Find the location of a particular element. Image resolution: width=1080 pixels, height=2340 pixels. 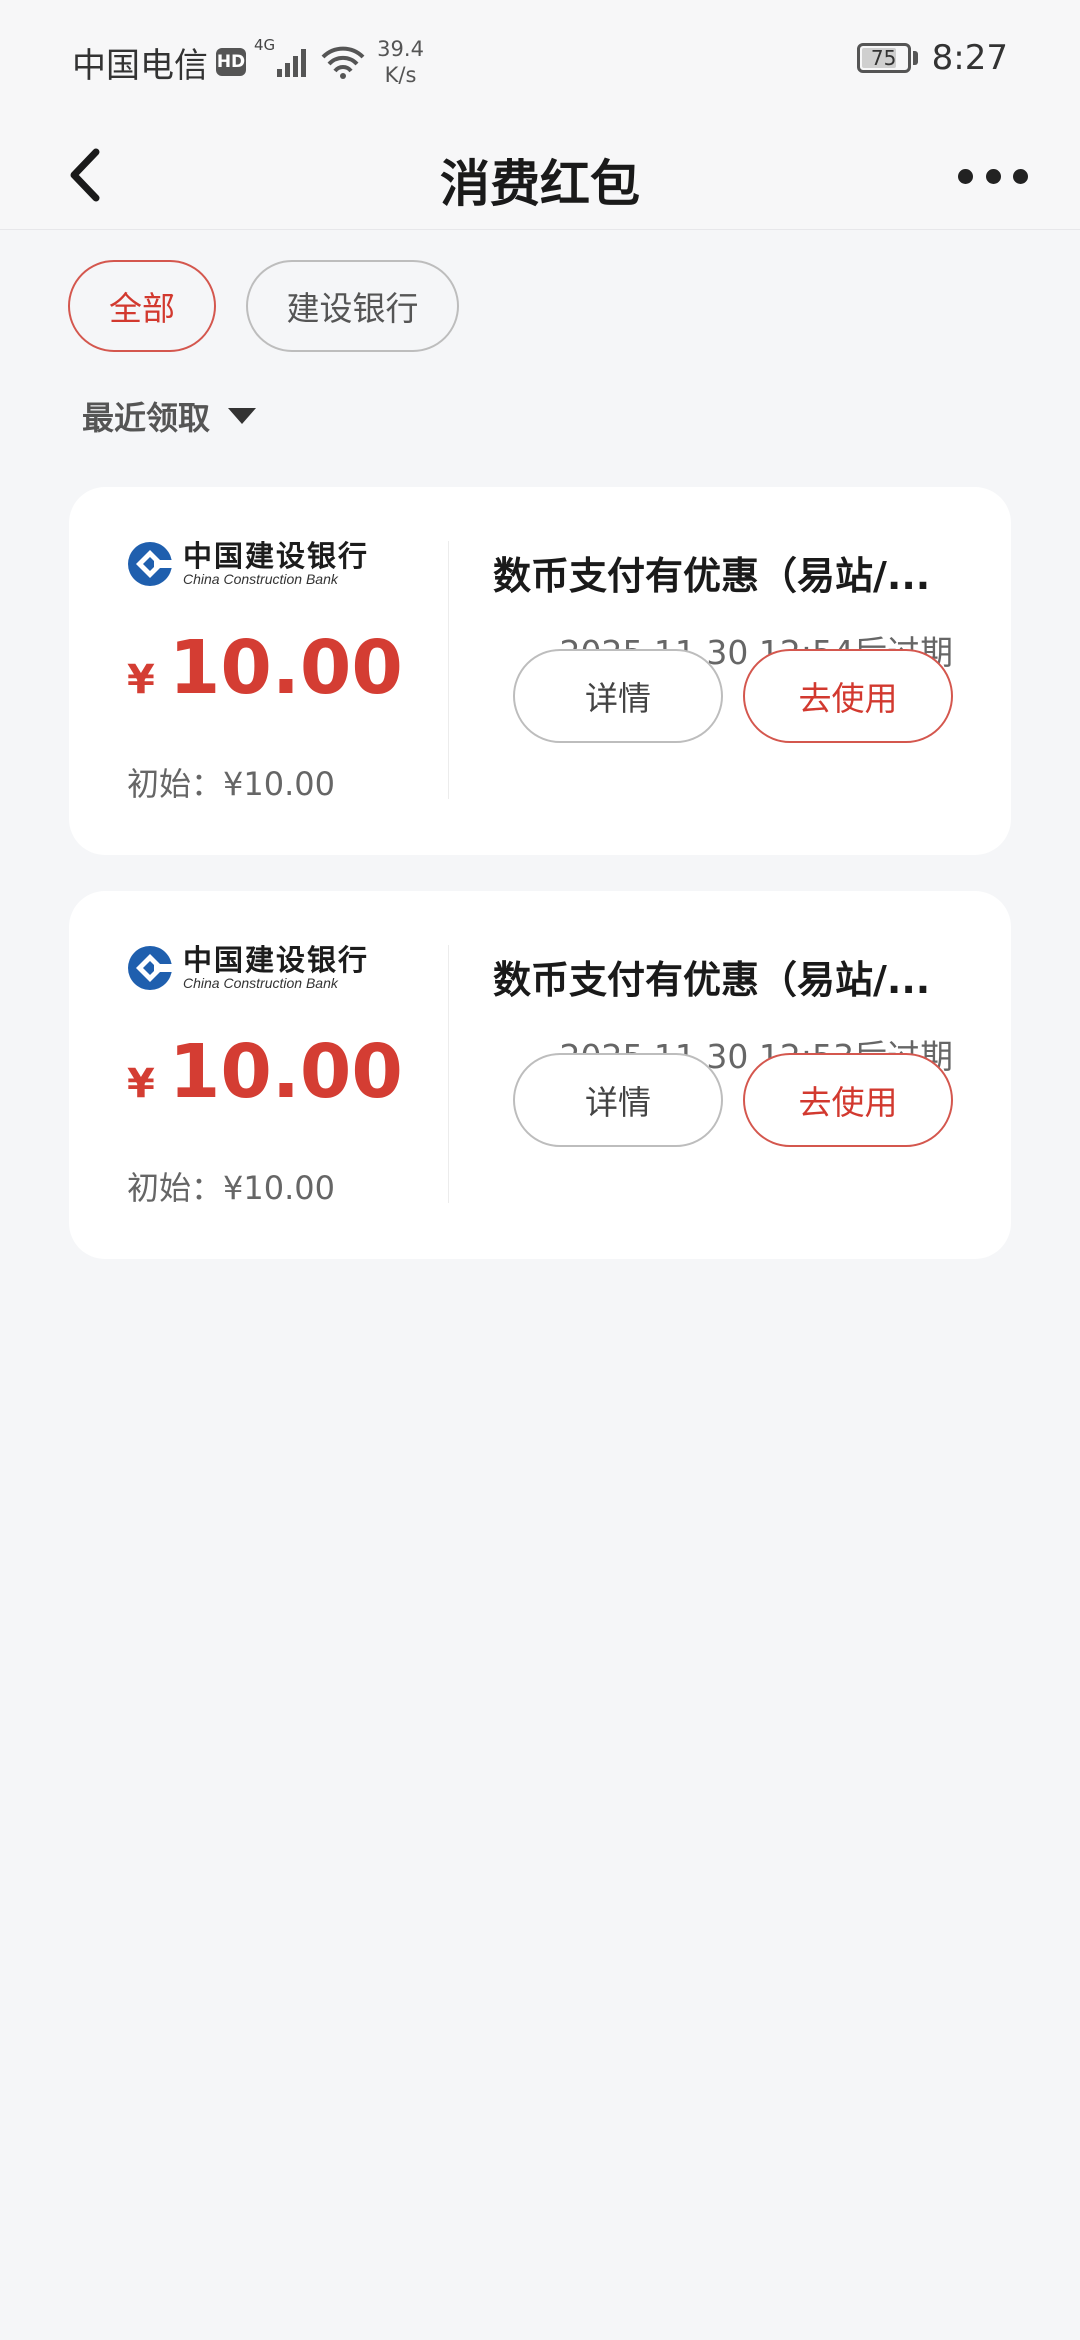

battery-tip is located at coordinates (915, 58).